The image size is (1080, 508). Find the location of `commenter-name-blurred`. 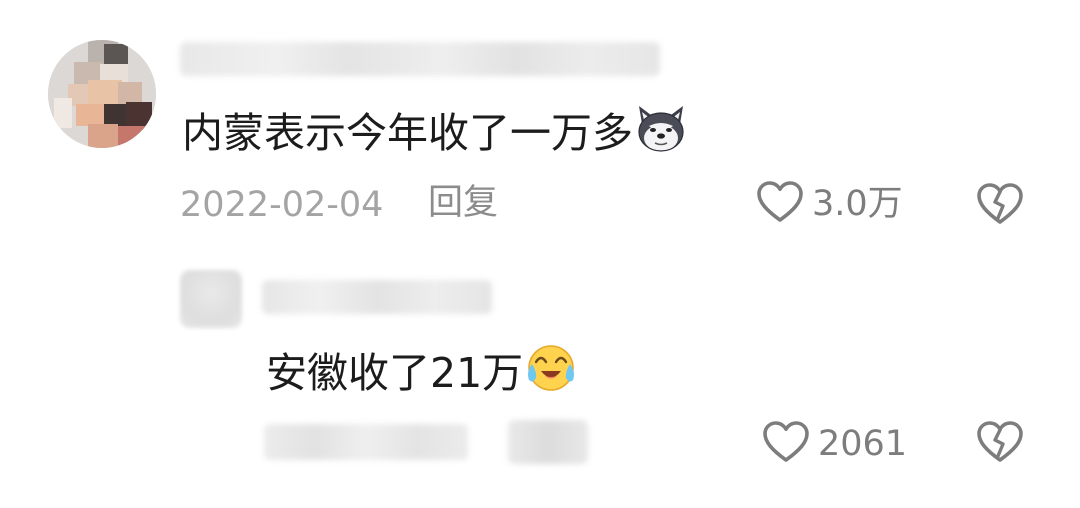

commenter-name-blurred is located at coordinates (420, 59).